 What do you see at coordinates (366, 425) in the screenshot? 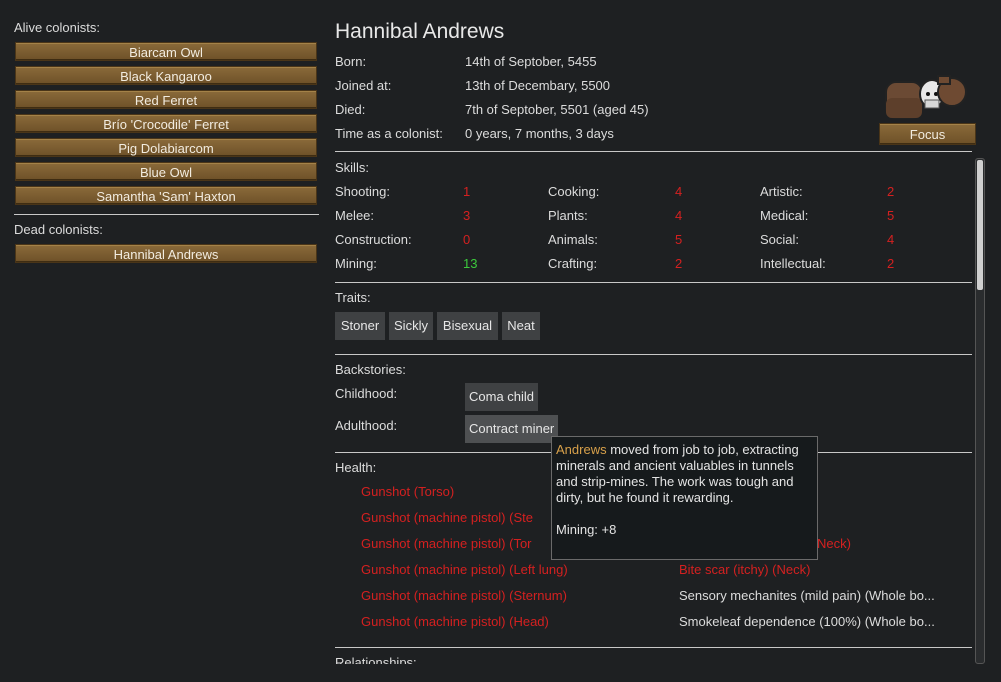
I see `adulthood-label: Adulthood:` at bounding box center [366, 425].